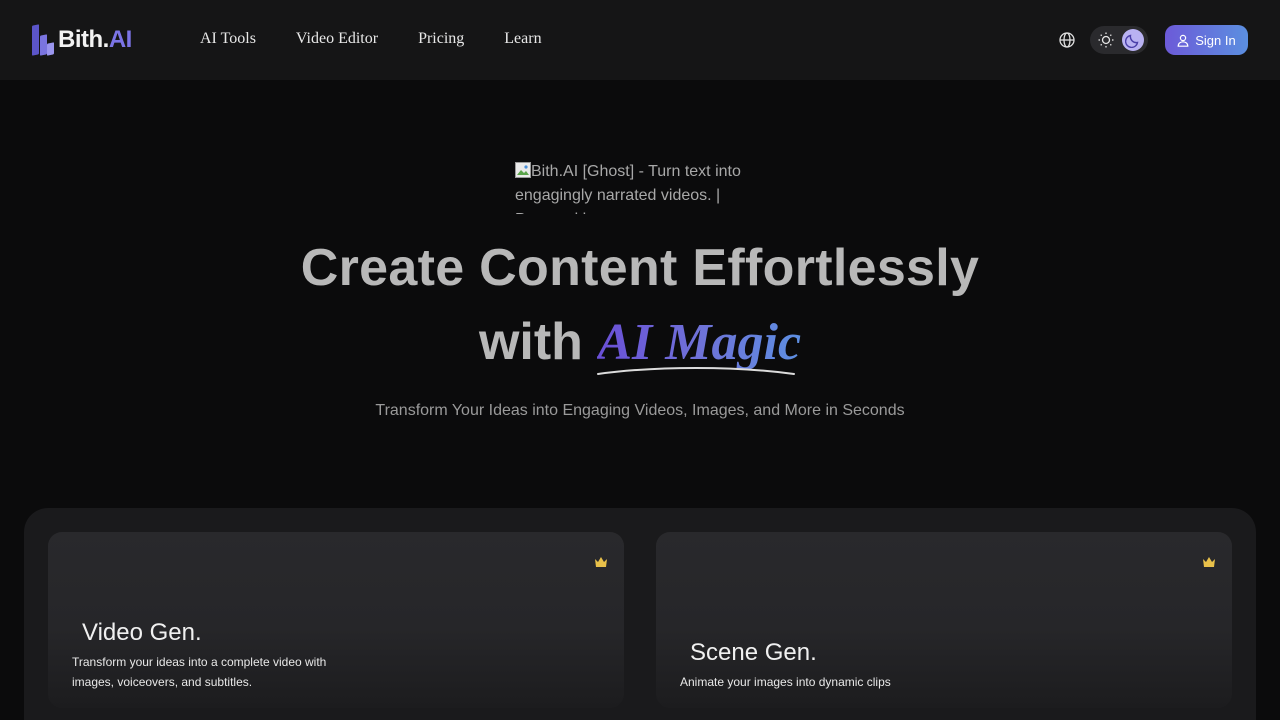 This screenshot has height=720, width=1280. Describe the element at coordinates (337, 39) in the screenshot. I see `nav-video-editor: Video Editor` at that location.